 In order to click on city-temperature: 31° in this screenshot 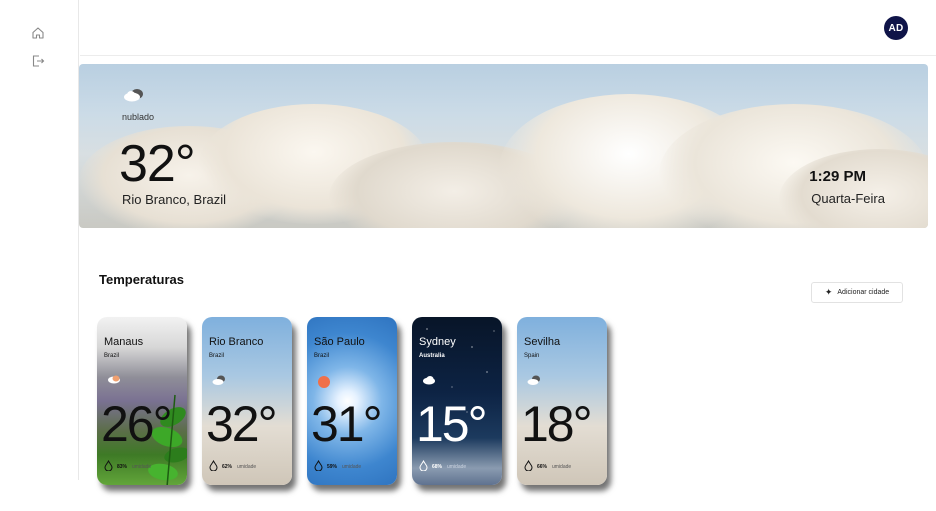, I will do `click(347, 424)`.